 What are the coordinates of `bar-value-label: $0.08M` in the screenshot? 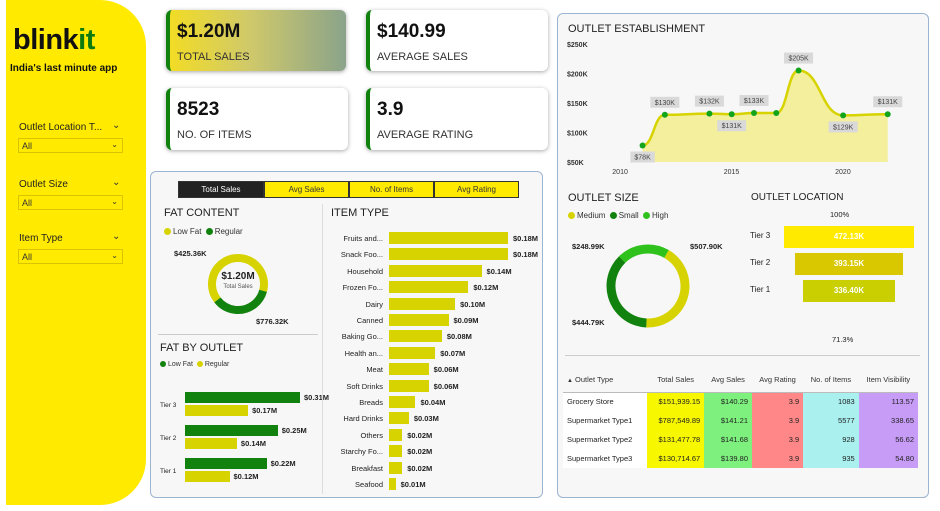 It's located at (459, 337).